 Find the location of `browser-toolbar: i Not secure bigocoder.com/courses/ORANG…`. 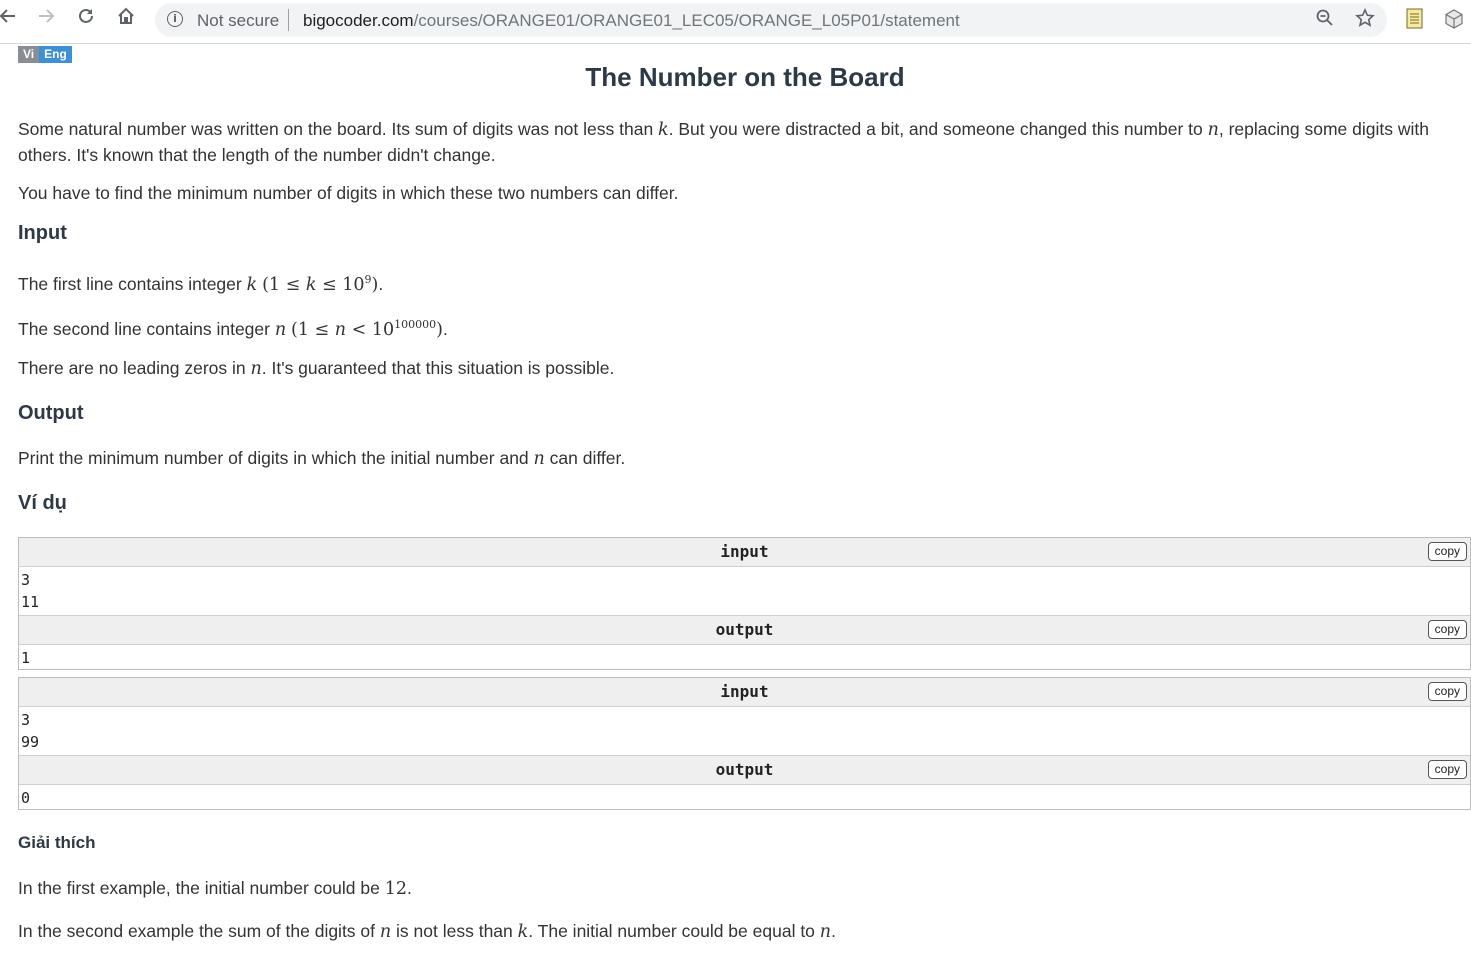

browser-toolbar: i Not secure bigocoder.com/courses/ORANG… is located at coordinates (735, 22).